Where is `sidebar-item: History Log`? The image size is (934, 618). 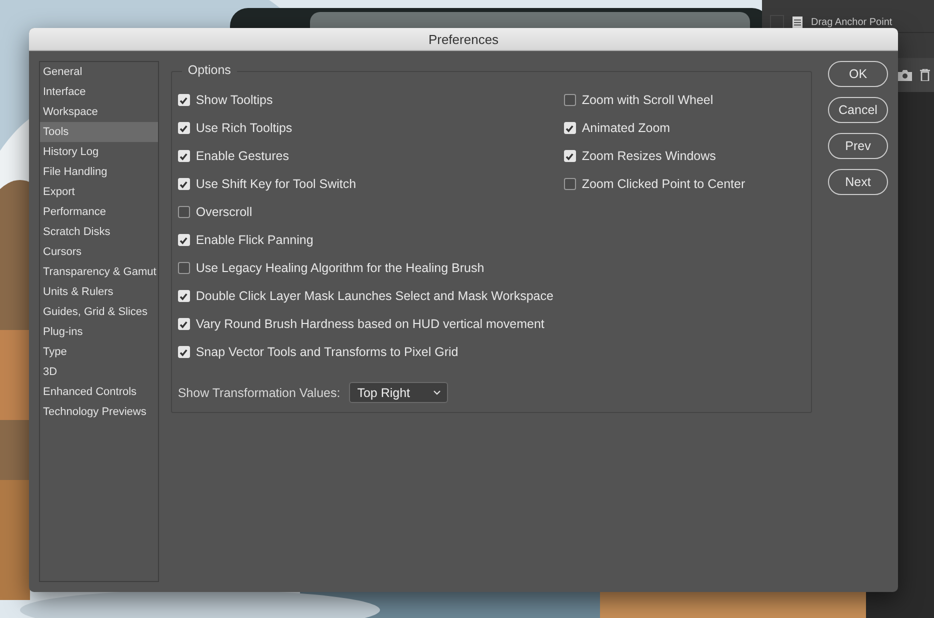 sidebar-item: History Log is located at coordinates (99, 152).